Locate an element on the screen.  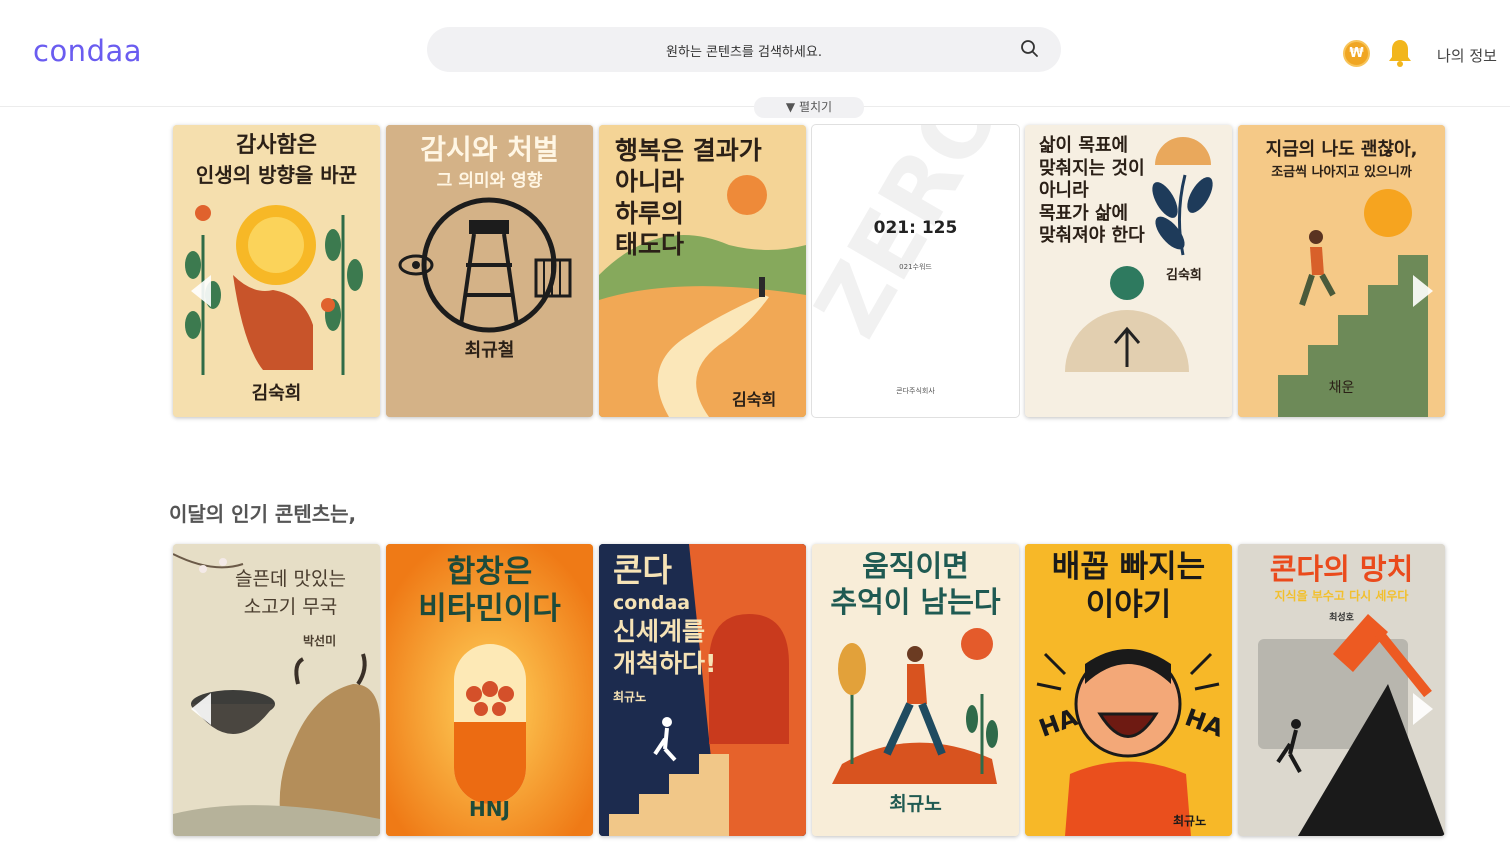
search-icon is located at coordinates (1030, 49).